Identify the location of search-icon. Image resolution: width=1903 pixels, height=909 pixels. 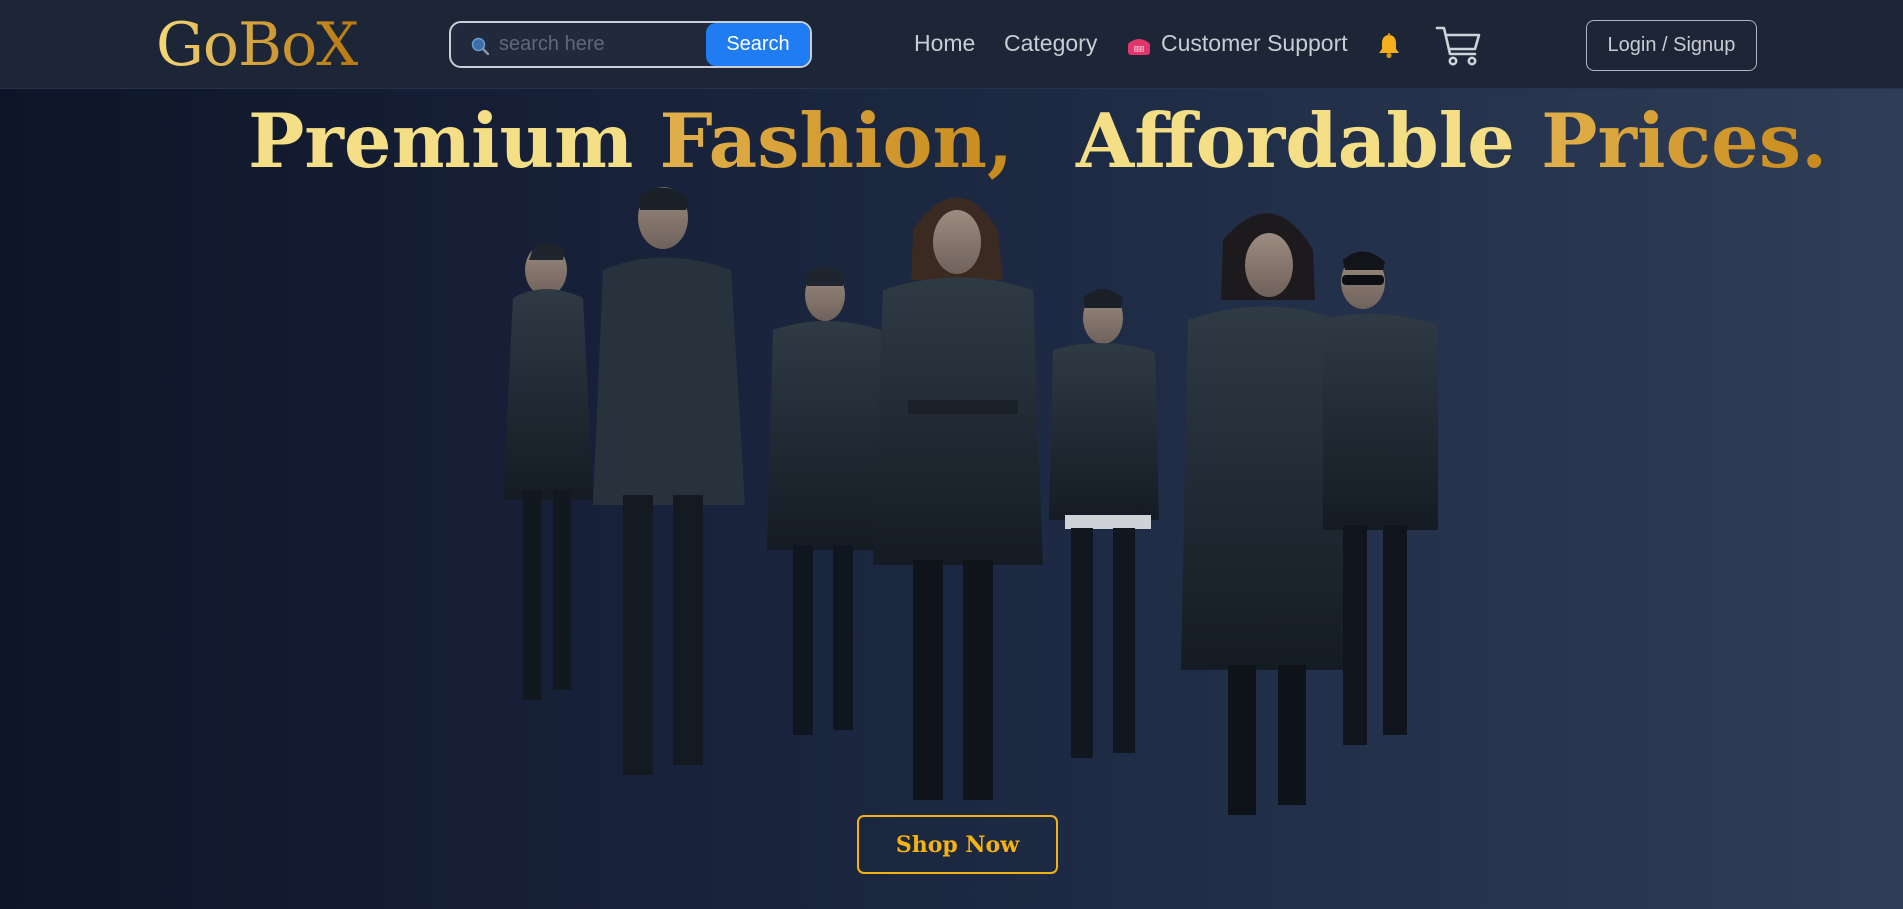
(480, 46).